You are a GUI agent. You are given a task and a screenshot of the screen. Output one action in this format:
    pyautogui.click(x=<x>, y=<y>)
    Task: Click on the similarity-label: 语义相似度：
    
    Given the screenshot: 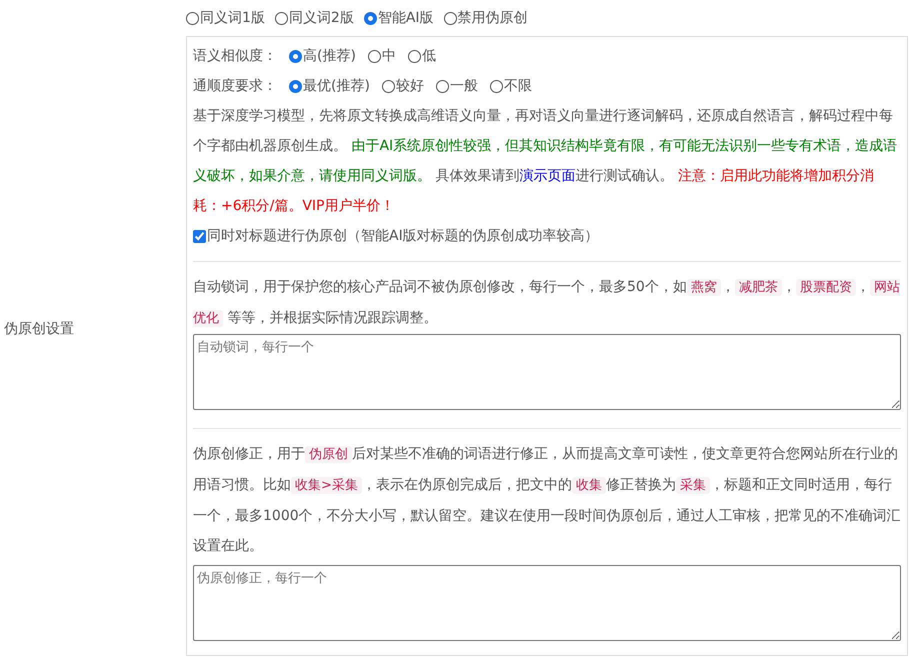 What is the action you would take?
    pyautogui.click(x=235, y=56)
    